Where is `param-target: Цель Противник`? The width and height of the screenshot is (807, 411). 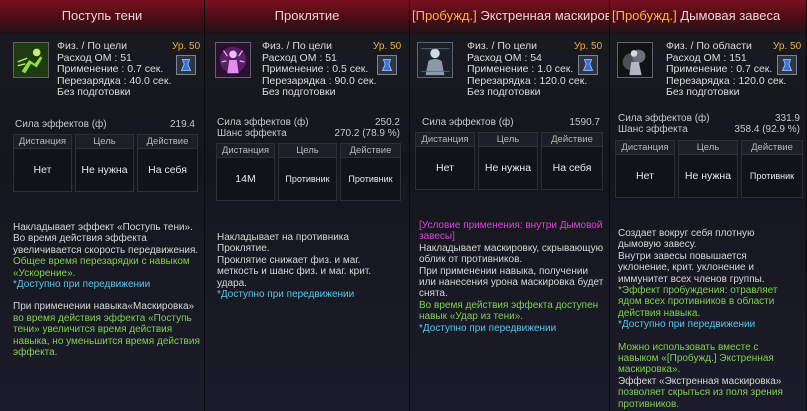
param-target: Цель Противник is located at coordinates (307, 172).